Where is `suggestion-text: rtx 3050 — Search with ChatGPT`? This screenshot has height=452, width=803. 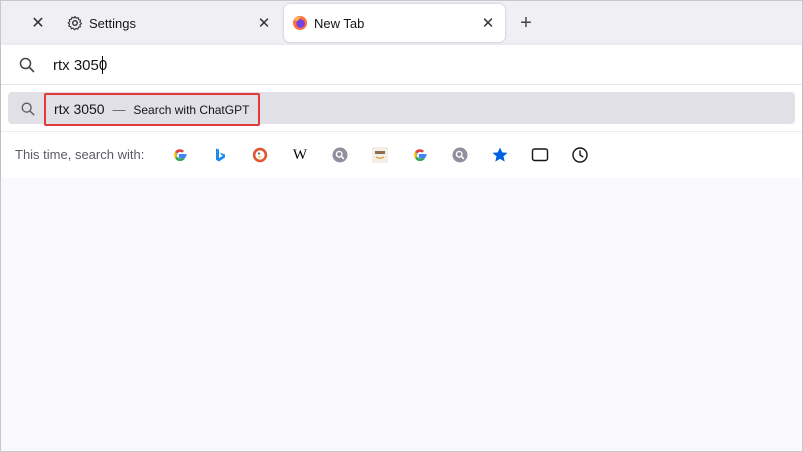 suggestion-text: rtx 3050 — Search with ChatGPT is located at coordinates (151, 109).